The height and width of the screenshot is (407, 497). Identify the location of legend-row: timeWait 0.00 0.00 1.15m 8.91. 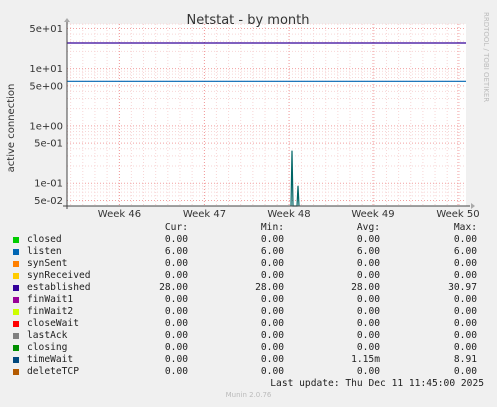
(248, 360).